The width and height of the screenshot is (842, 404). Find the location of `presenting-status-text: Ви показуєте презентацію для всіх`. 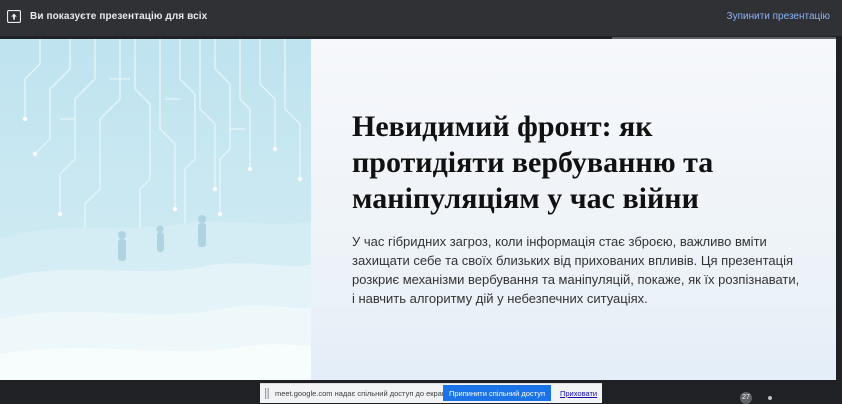

presenting-status-text: Ви показуєте презентацію для всіх is located at coordinates (119, 16).